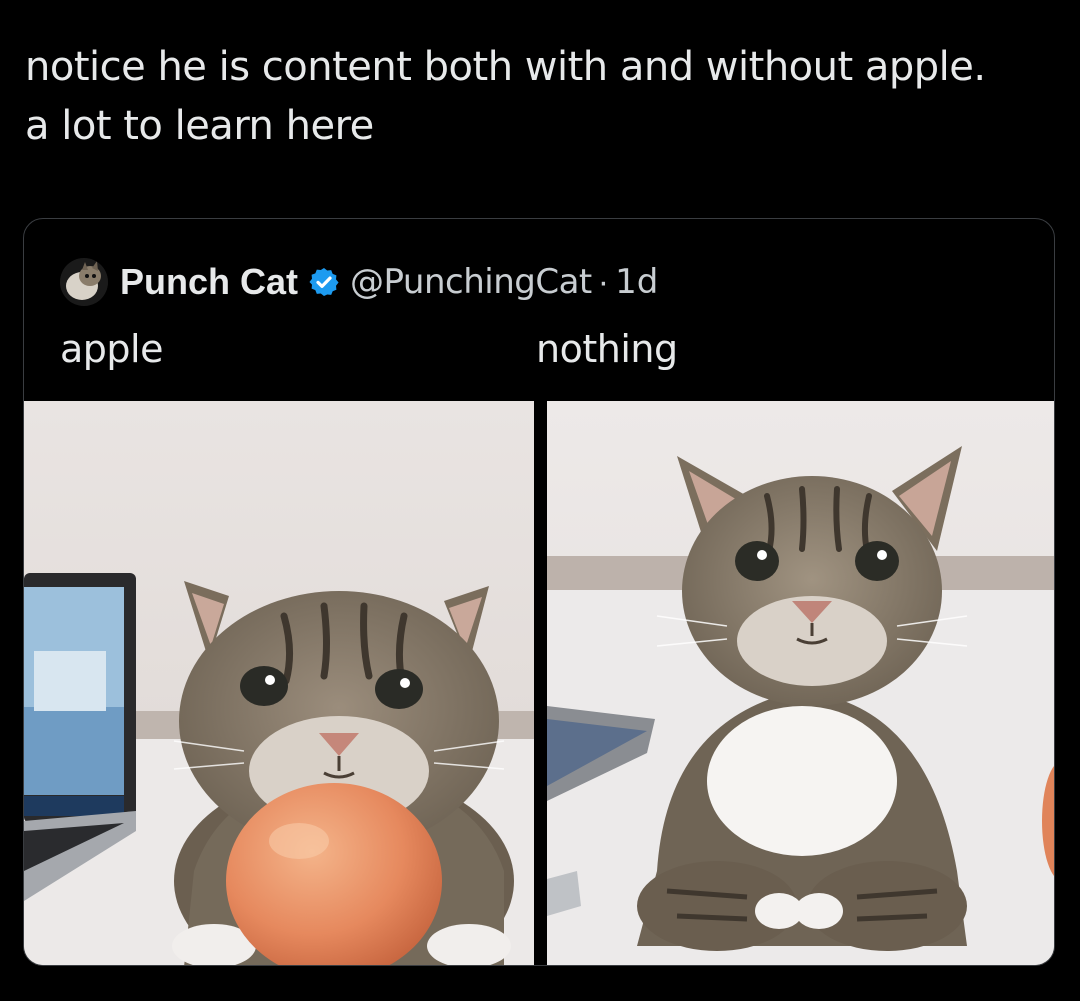  I want to click on quoted-post-header: Punch Cat @PunchingCat · 1d, so click(359, 282).